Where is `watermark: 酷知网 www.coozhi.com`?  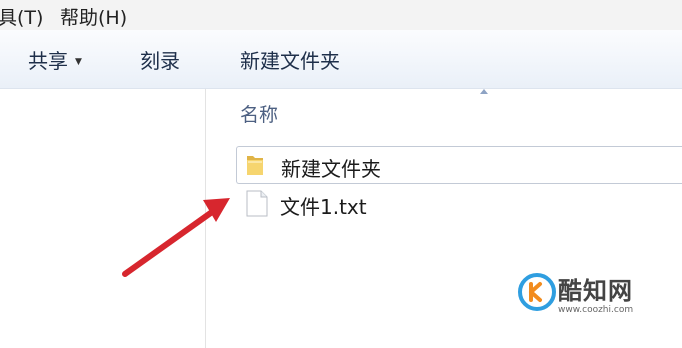 watermark: 酷知网 www.coozhi.com is located at coordinates (584, 292).